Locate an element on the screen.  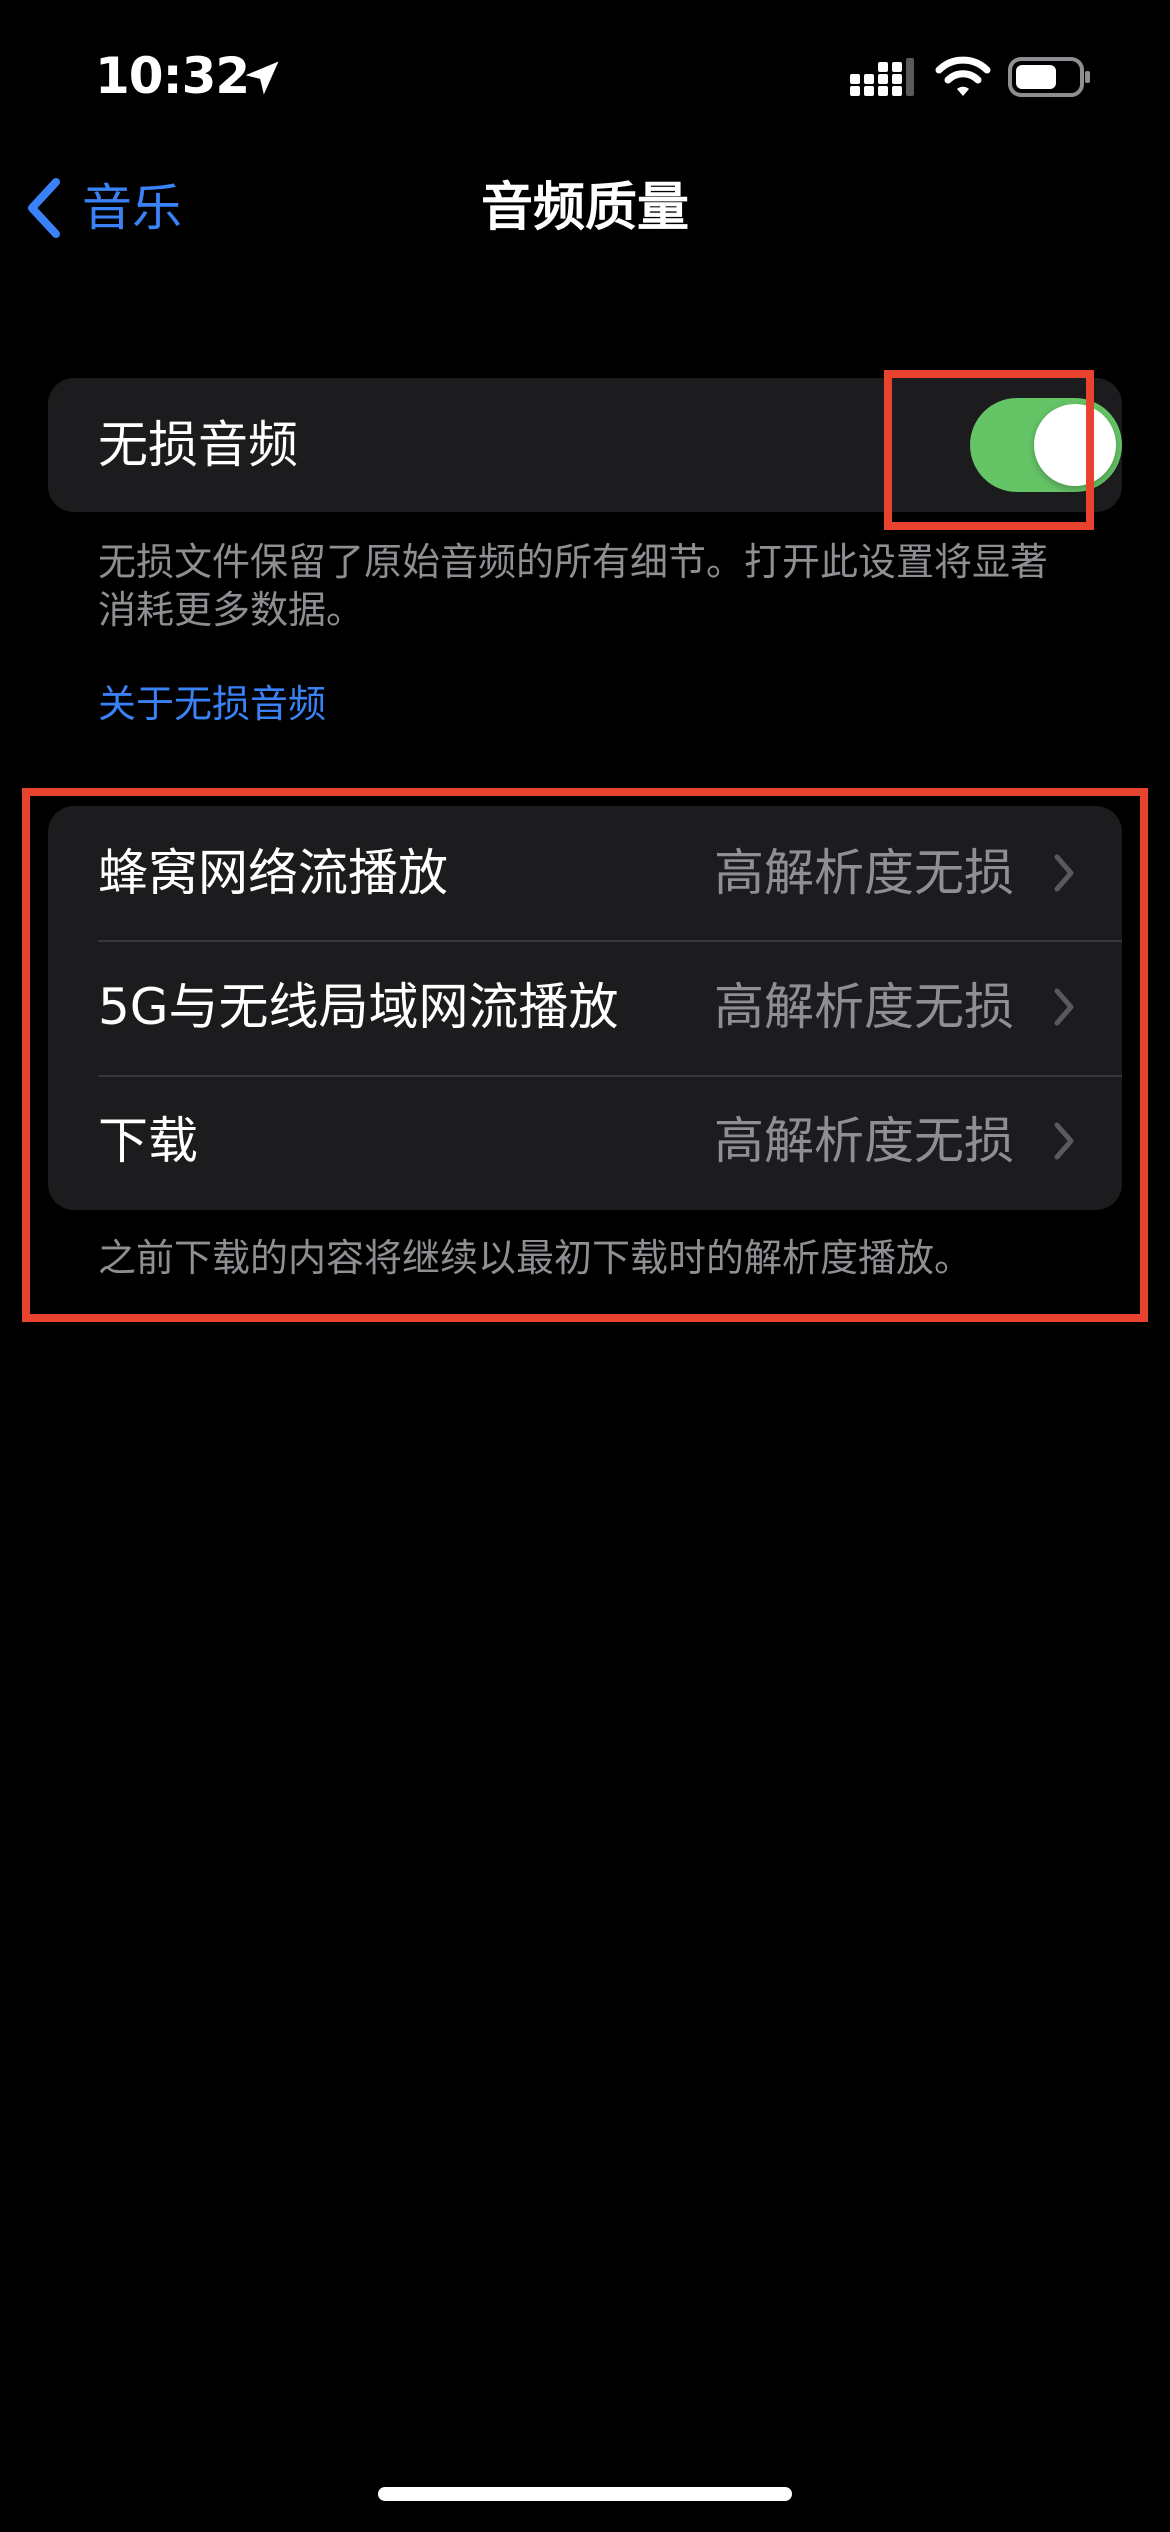
home-indicator is located at coordinates (585, 2494).